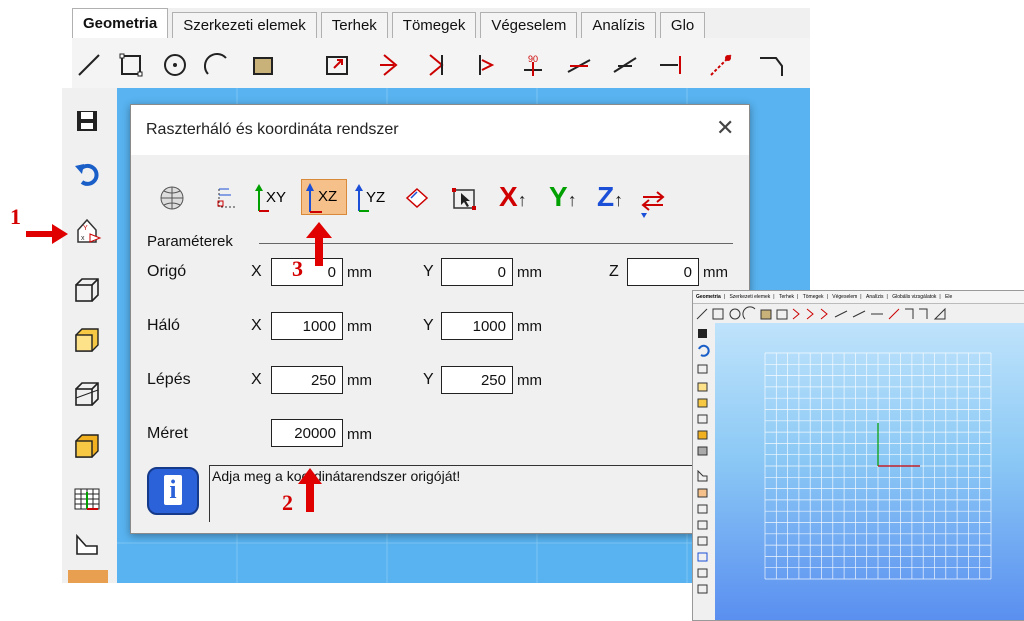 Image resolution: width=1024 pixels, height=621 pixels. What do you see at coordinates (417, 198) in the screenshot?
I see `diamond-icon` at bounding box center [417, 198].